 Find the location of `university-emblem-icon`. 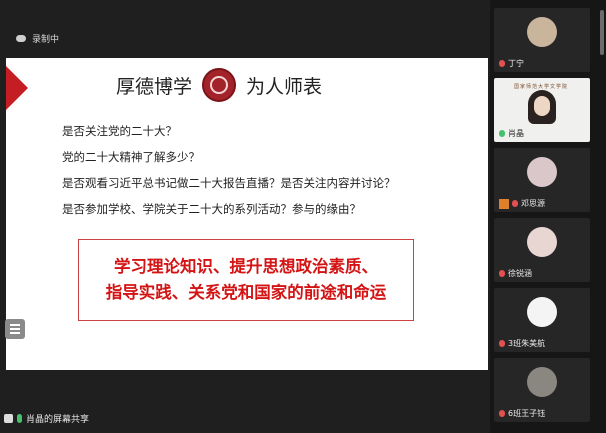

university-emblem-icon is located at coordinates (219, 85).